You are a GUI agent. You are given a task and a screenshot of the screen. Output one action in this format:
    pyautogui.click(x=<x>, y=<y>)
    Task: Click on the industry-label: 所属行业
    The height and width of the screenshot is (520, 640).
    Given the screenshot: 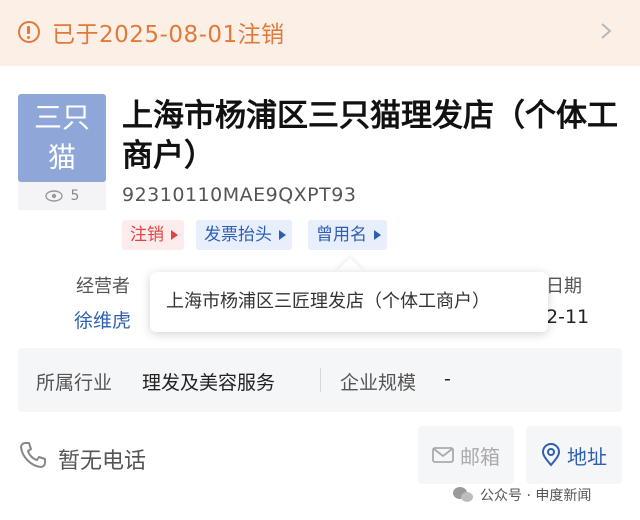 What is the action you would take?
    pyautogui.click(x=74, y=383)
    